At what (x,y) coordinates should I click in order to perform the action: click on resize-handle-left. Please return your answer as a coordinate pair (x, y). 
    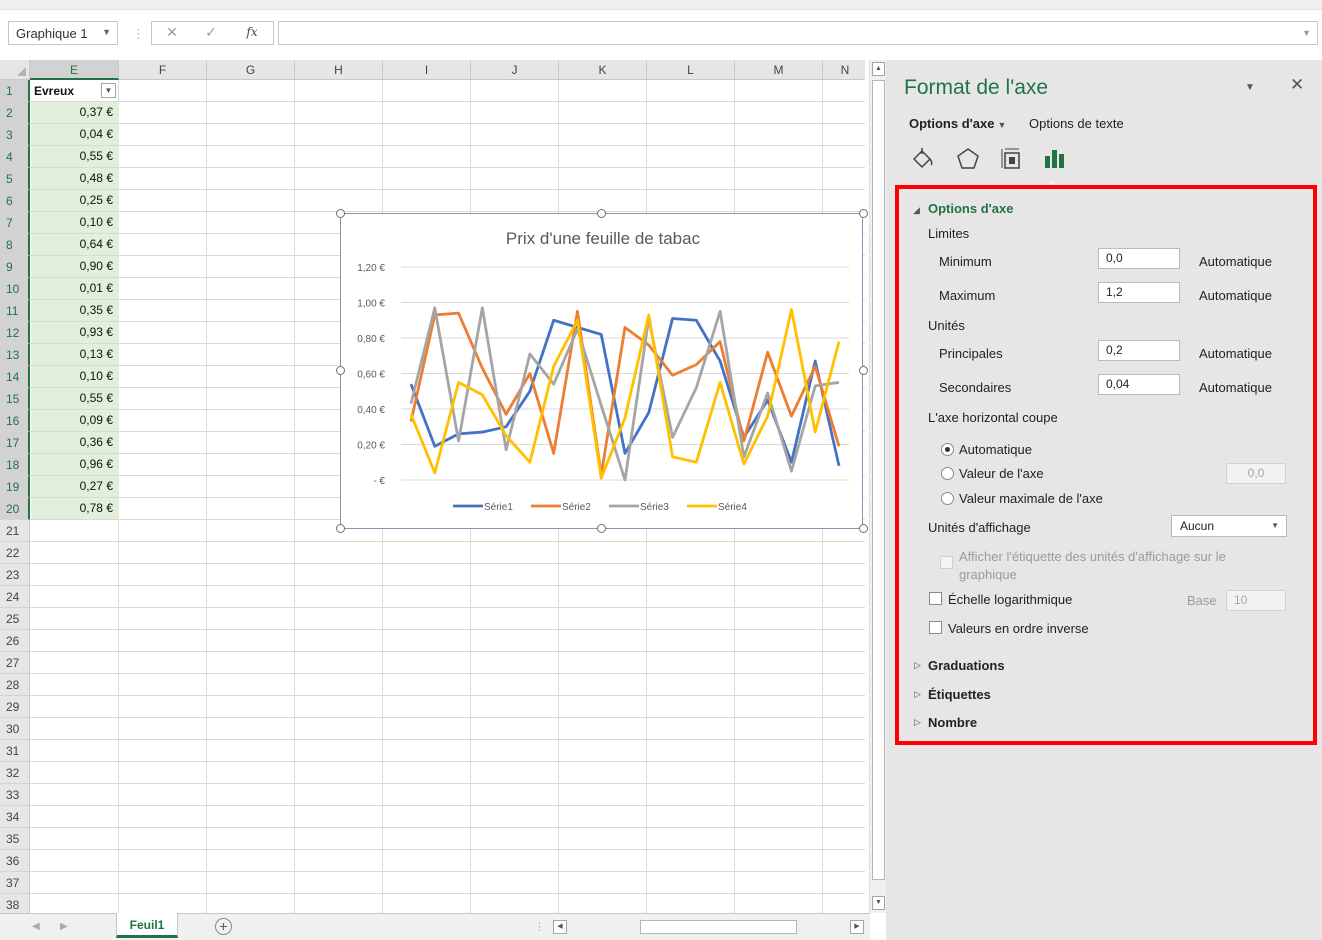
    Looking at the image, I should click on (340, 370).